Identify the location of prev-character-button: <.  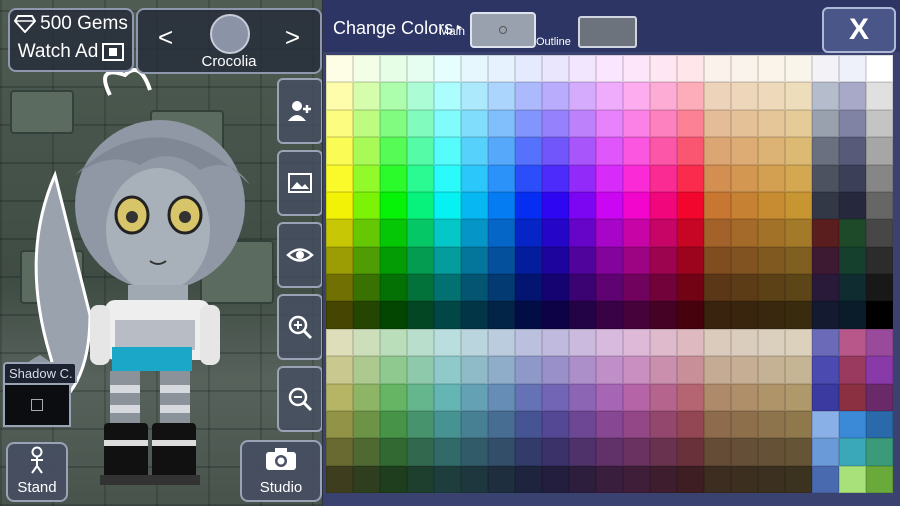
(165, 37).